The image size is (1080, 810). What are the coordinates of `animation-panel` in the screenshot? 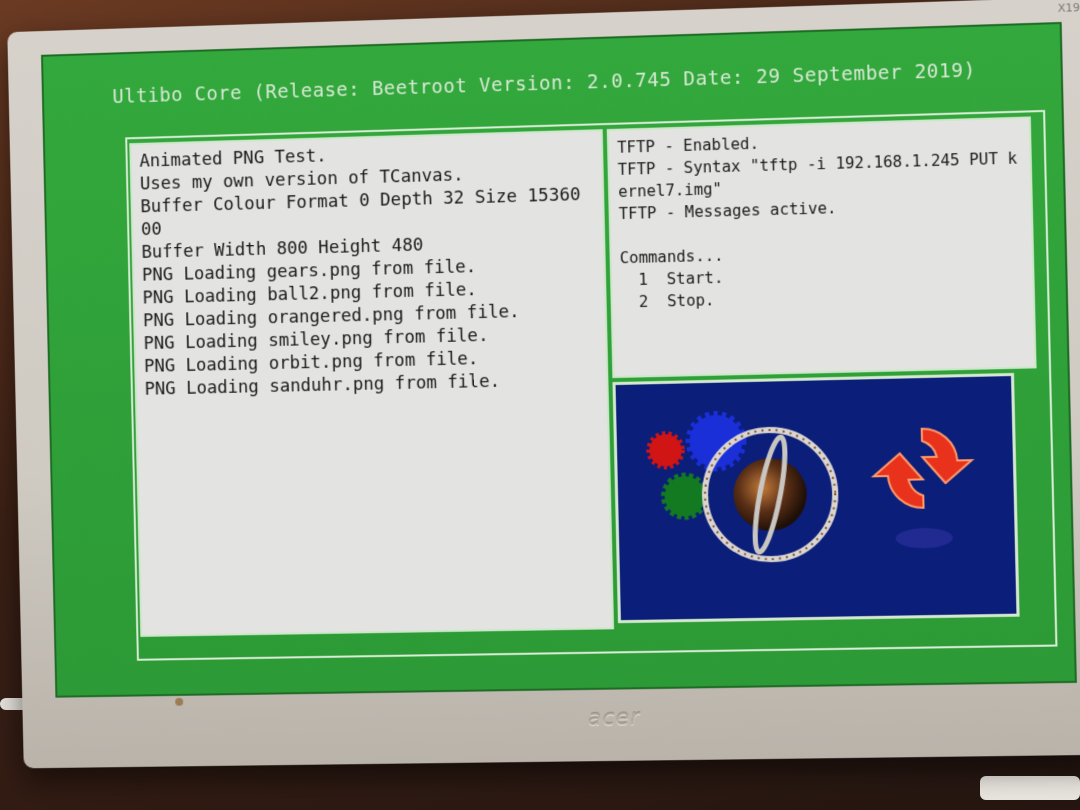 It's located at (816, 498).